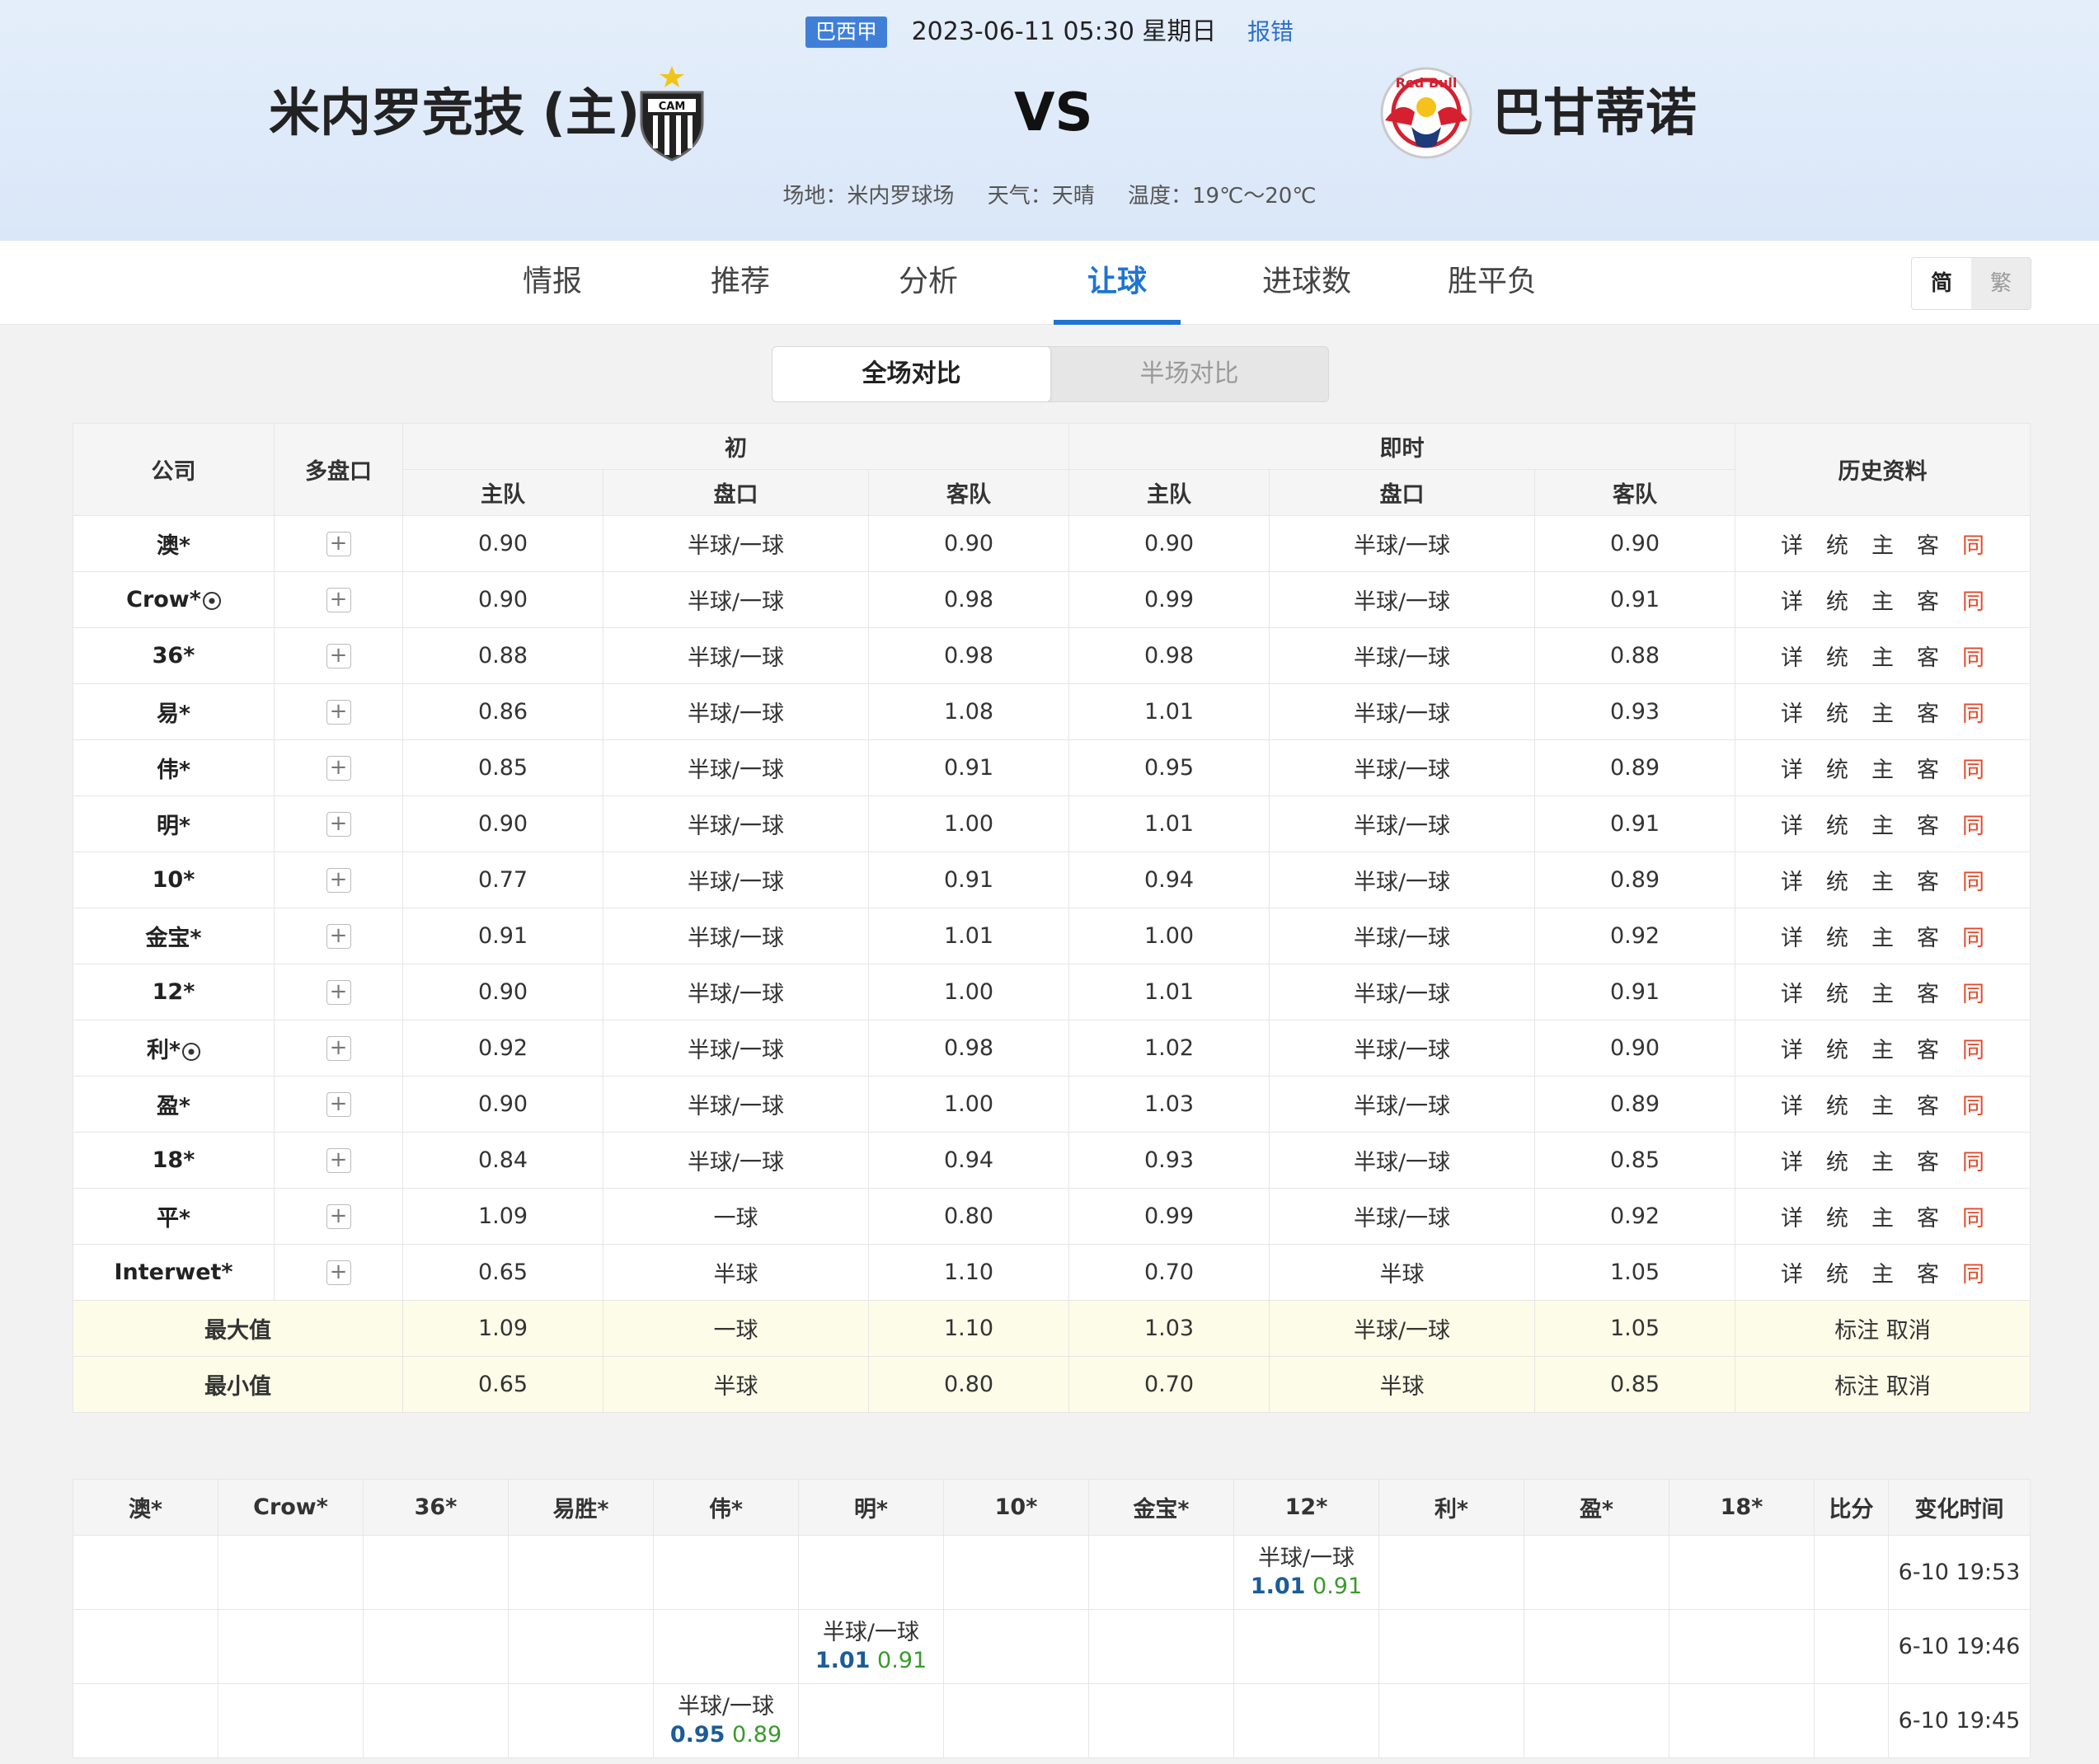 This screenshot has height=1764, width=2099. What do you see at coordinates (1941, 283) in the screenshot?
I see `simplified-button: 简` at bounding box center [1941, 283].